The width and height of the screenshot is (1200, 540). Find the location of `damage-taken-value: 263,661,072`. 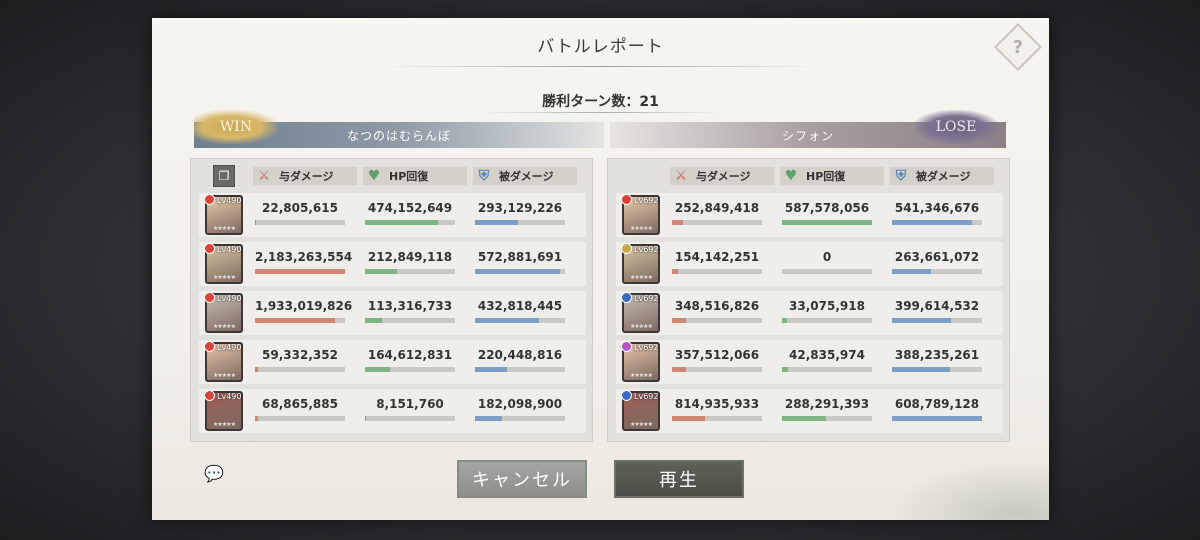

damage-taken-value: 263,661,072 is located at coordinates (937, 257).